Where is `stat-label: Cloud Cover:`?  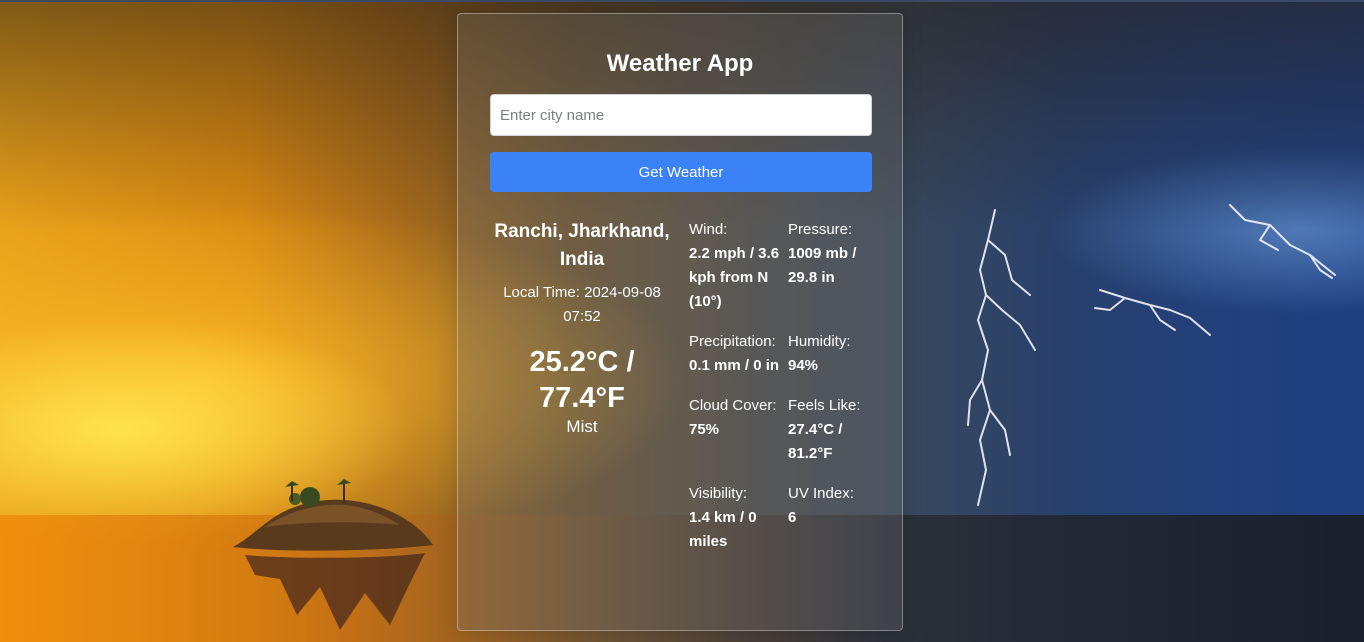 stat-label: Cloud Cover: is located at coordinates (733, 405).